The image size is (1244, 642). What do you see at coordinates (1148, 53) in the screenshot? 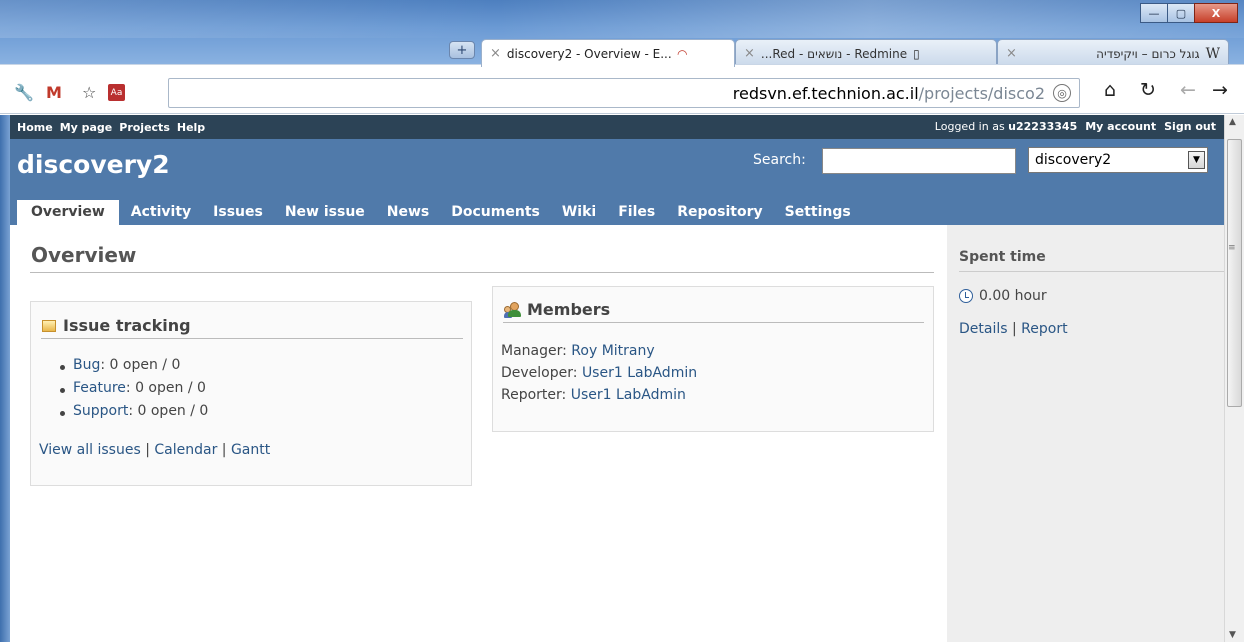
I see `tab-title: גוגל כרום – ויקיפדיה` at bounding box center [1148, 53].